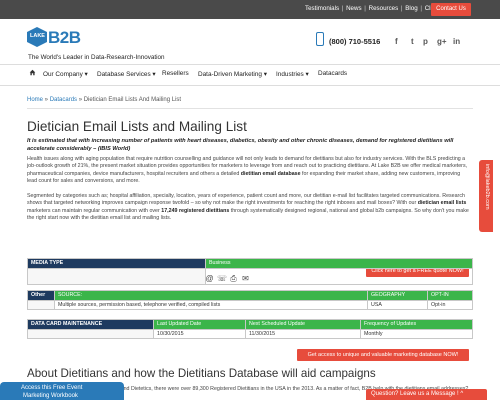 The image size is (500, 400). What do you see at coordinates (354, 41) in the screenshot?
I see `phone-number: (800) 710-5516` at bounding box center [354, 41].